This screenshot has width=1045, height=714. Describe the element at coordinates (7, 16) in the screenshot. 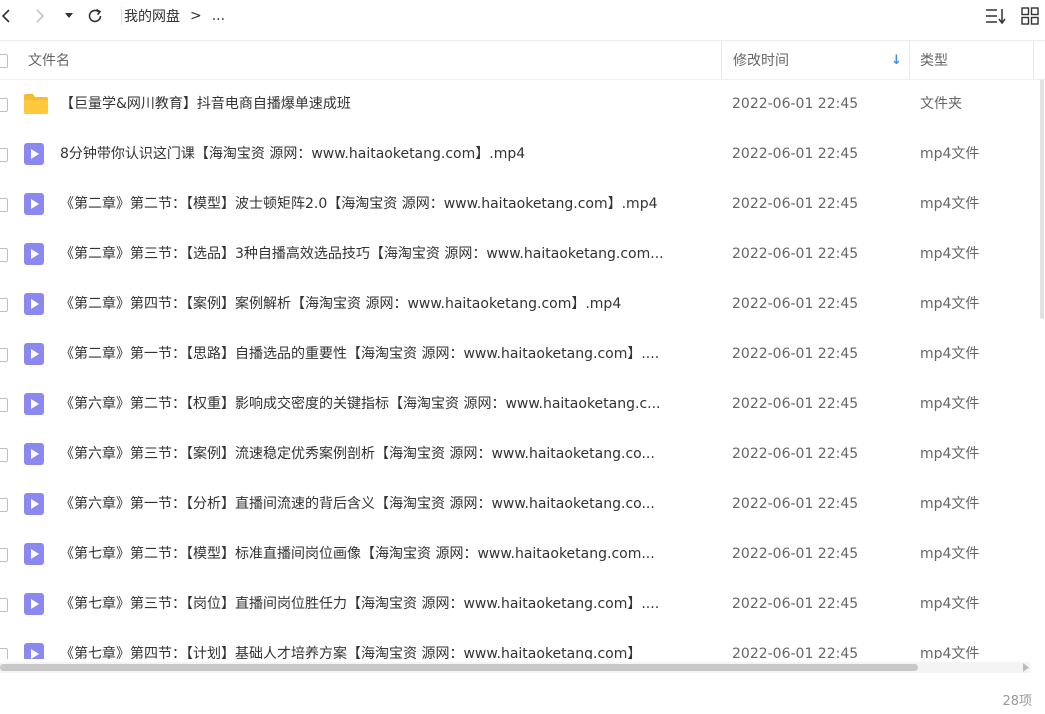

I see `back-button` at that location.